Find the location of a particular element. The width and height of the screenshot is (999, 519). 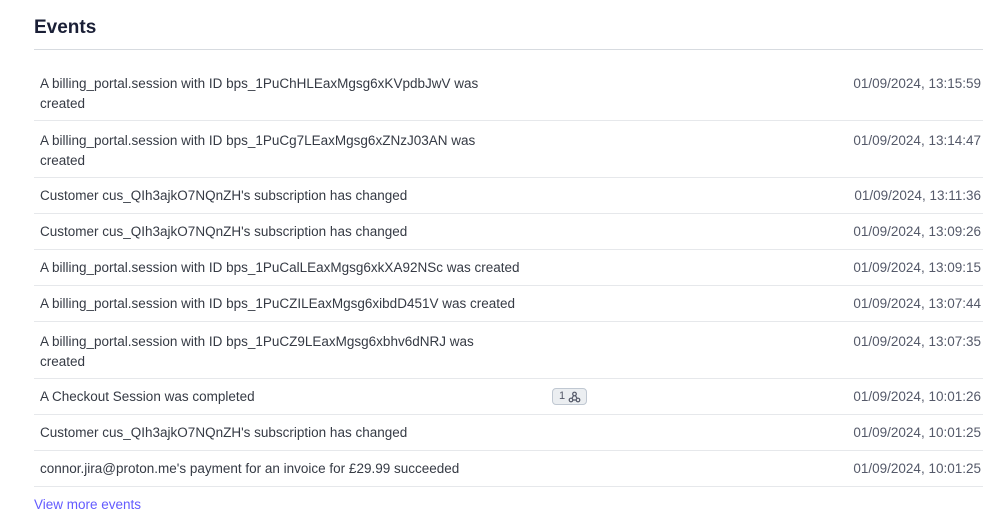

section-title: Events is located at coordinates (508, 25).